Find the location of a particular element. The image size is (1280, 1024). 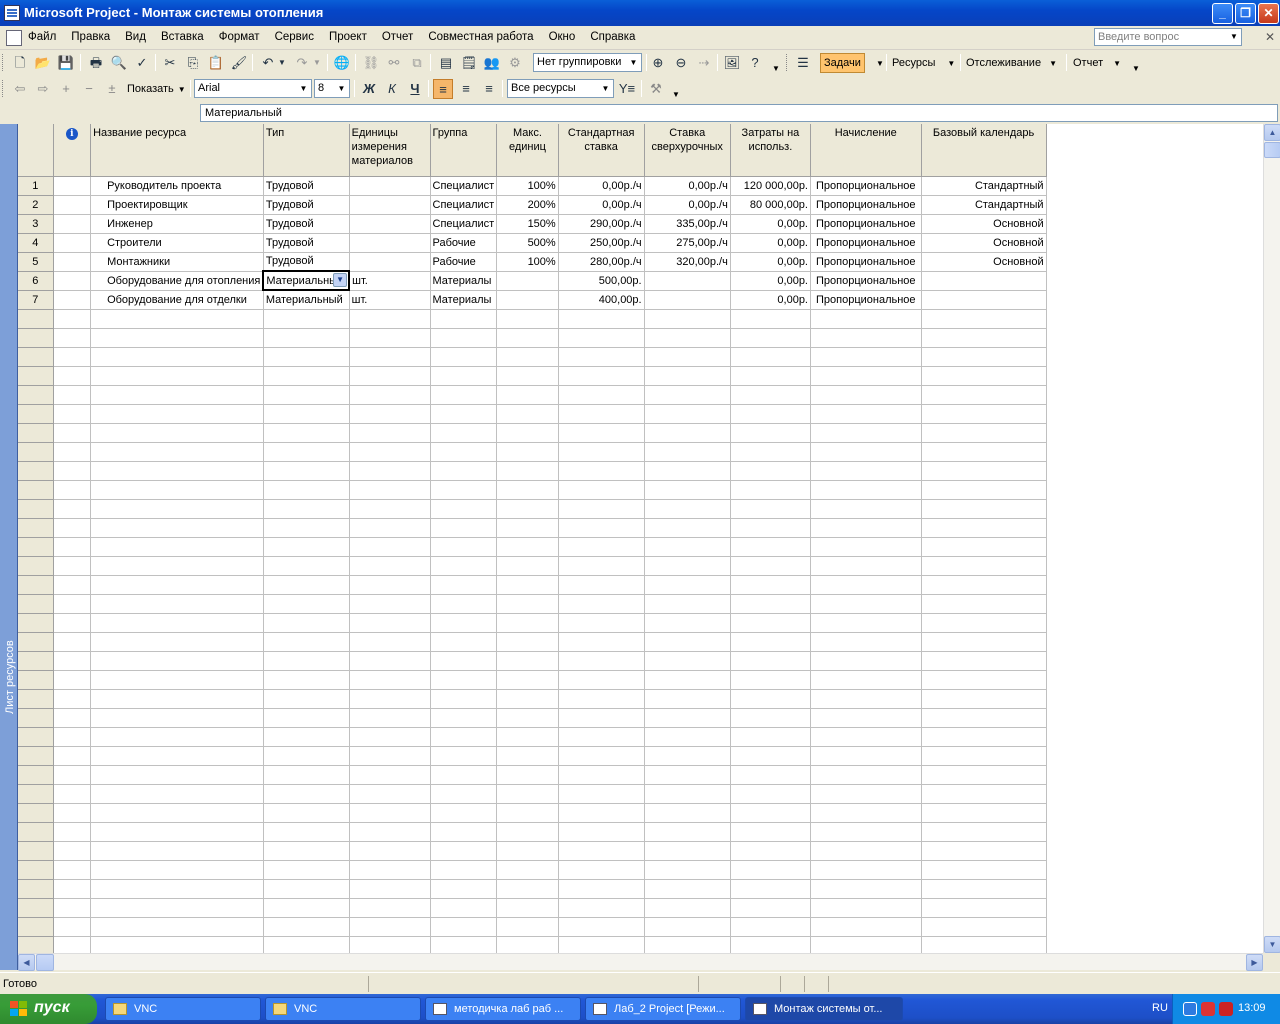

row-number: 4 is located at coordinates (36, 243).